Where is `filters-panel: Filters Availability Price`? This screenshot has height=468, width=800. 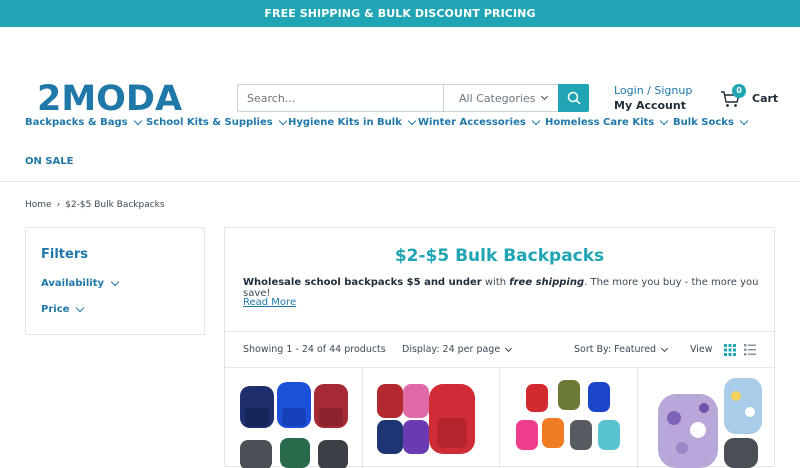
filters-panel: Filters Availability Price is located at coordinates (115, 281).